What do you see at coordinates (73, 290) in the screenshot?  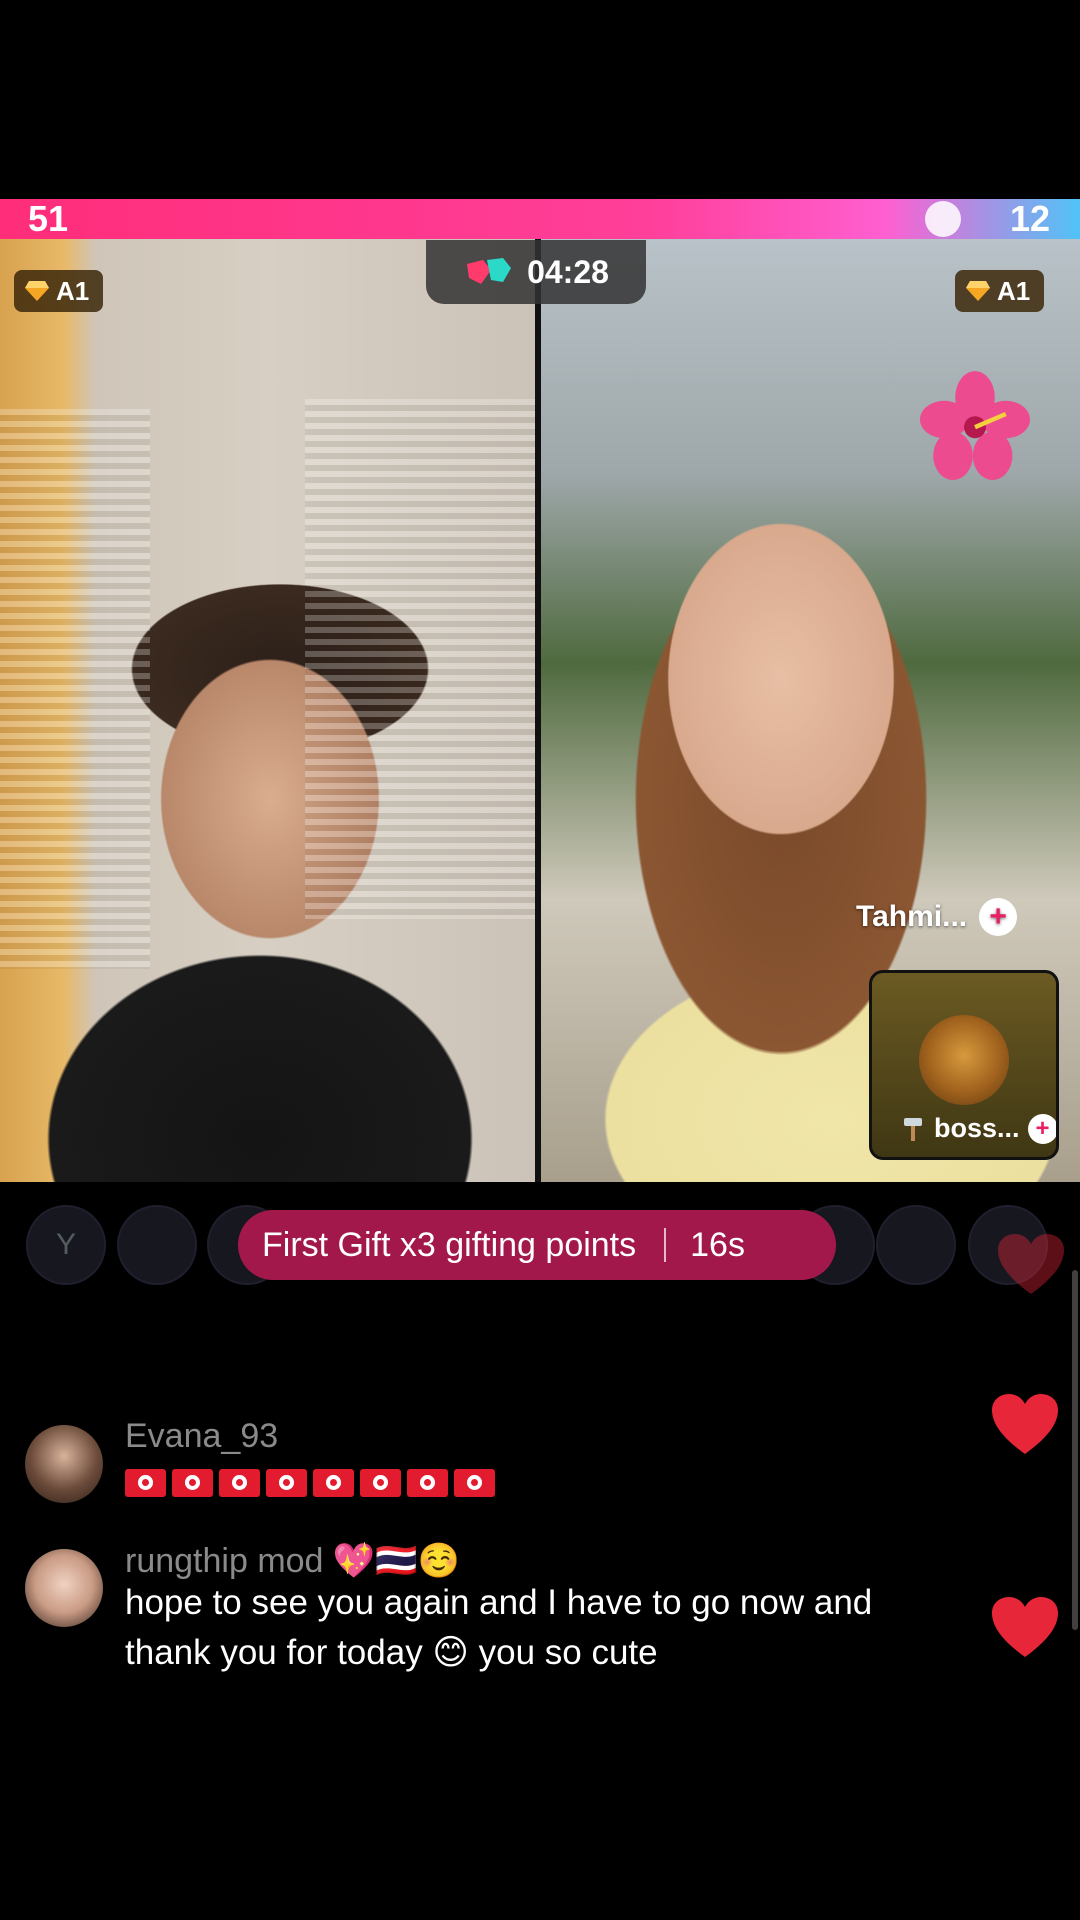 I see `left-rank-label: A1` at bounding box center [73, 290].